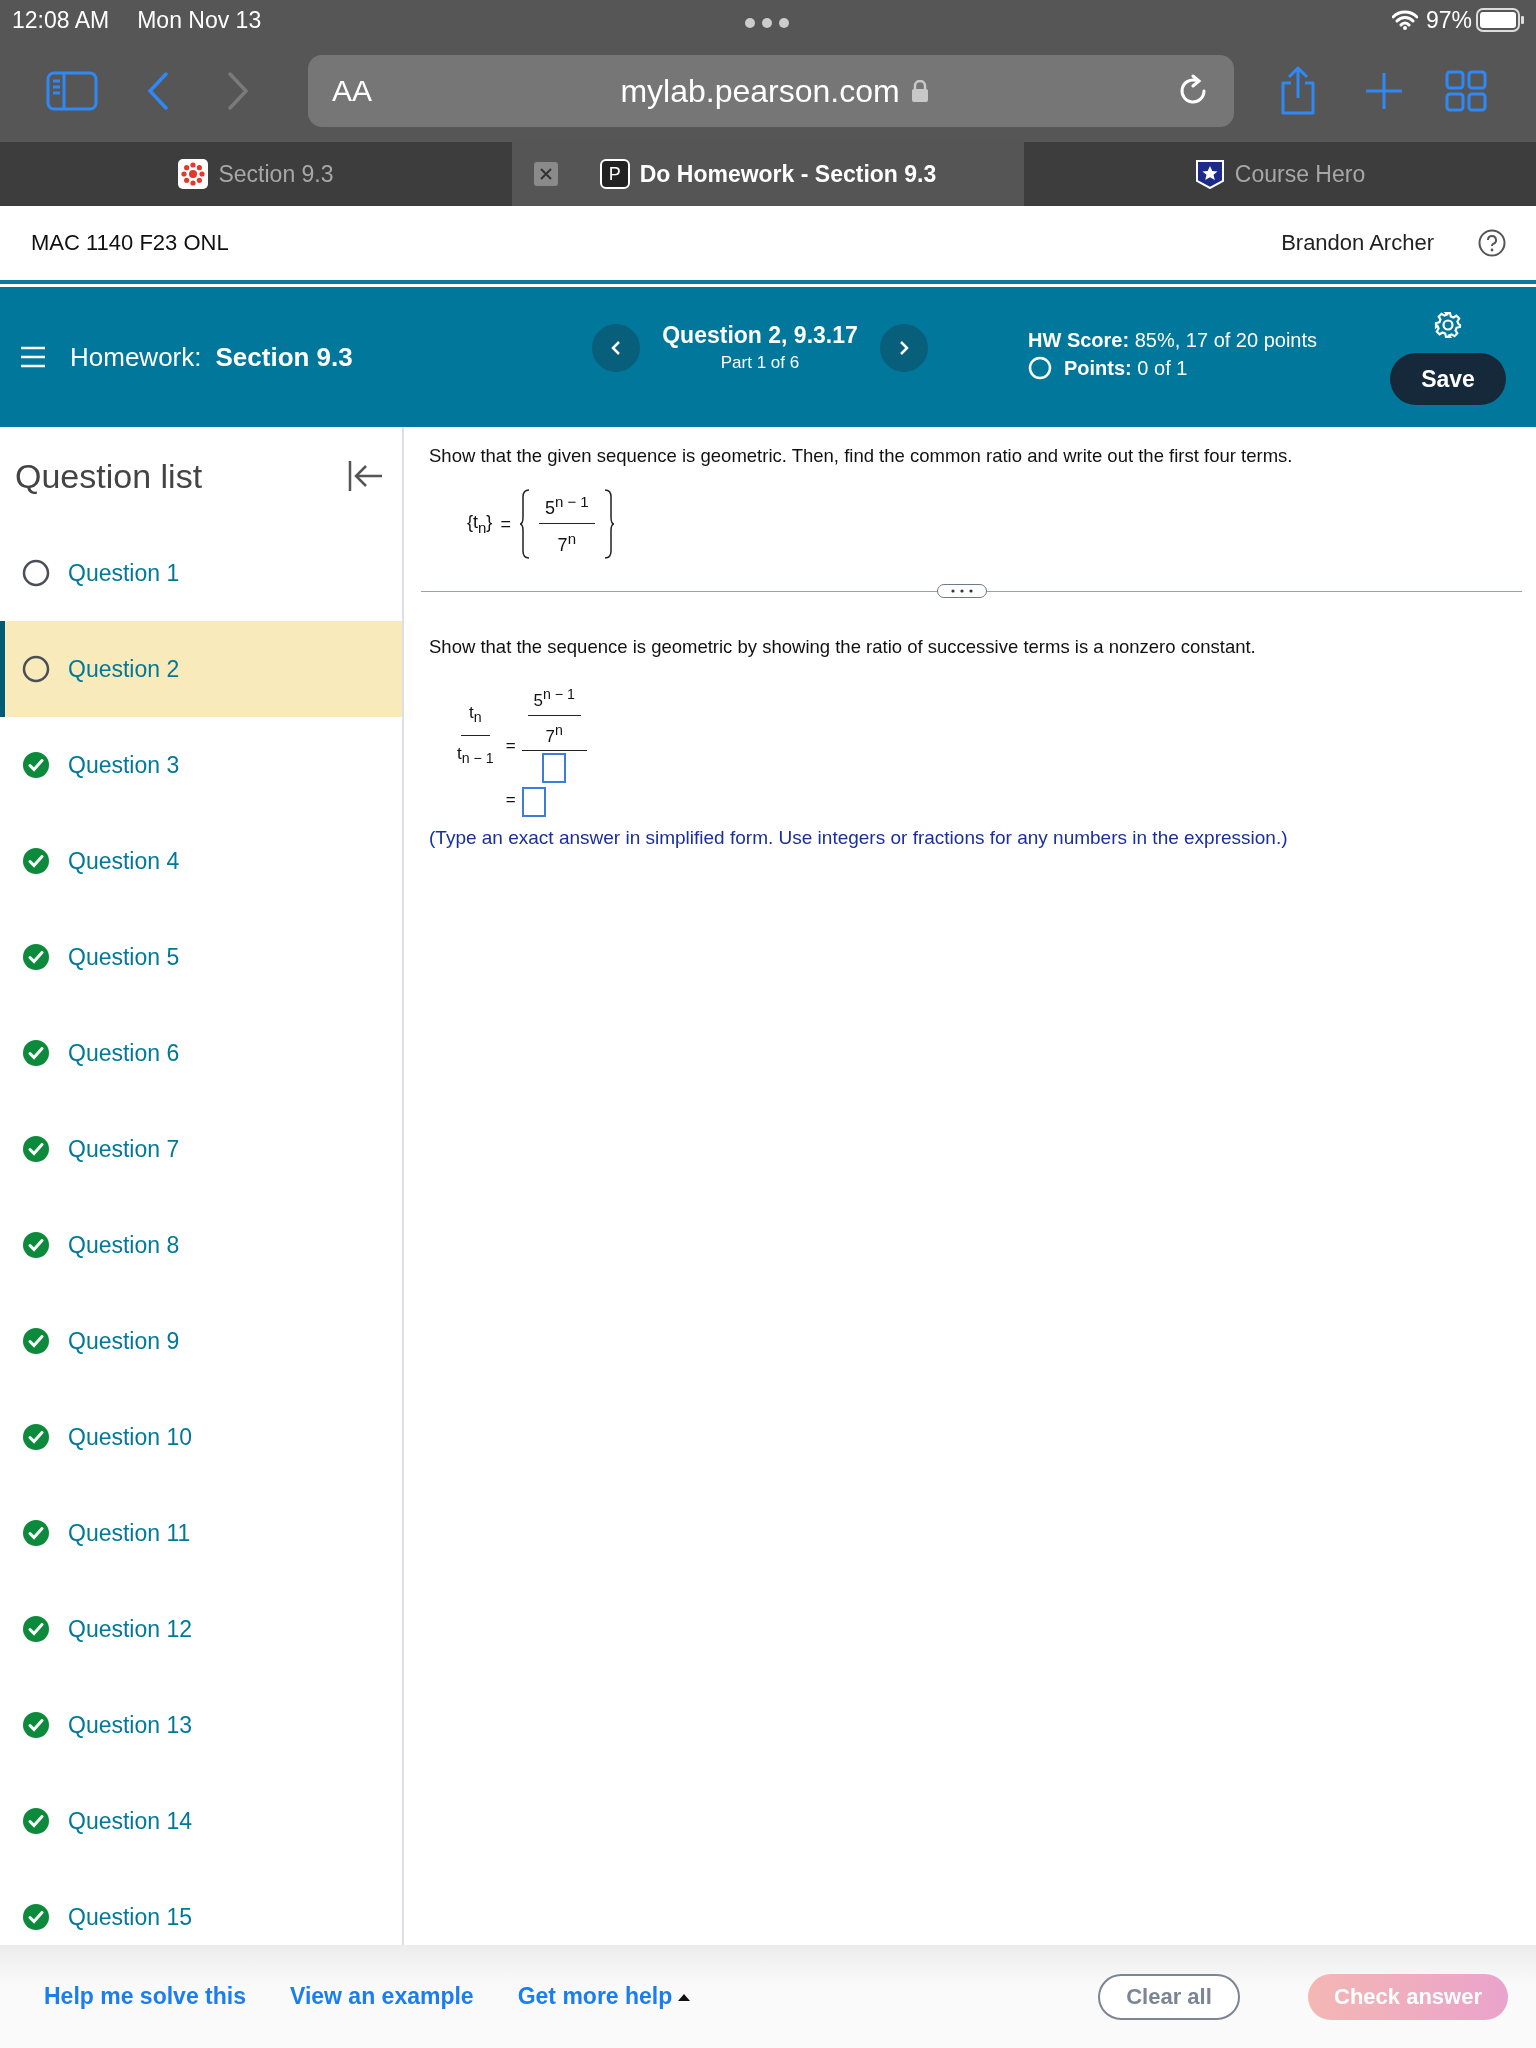  I want to click on homework-label: Homework:, so click(136, 357).